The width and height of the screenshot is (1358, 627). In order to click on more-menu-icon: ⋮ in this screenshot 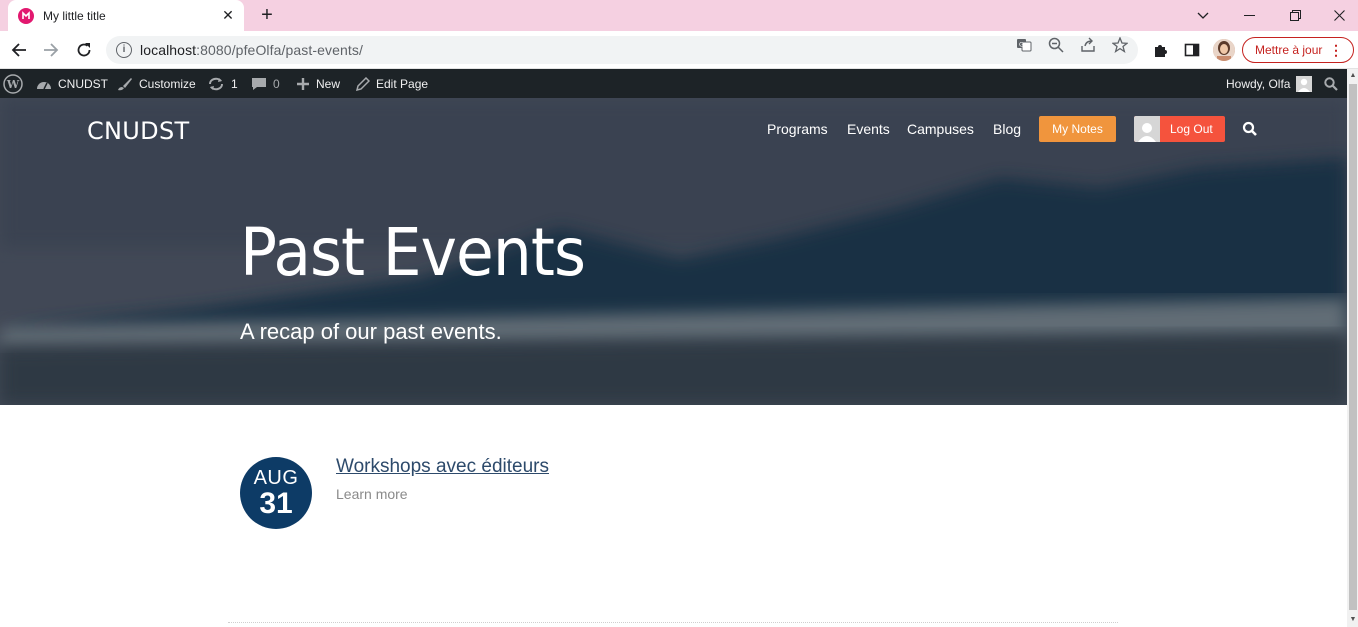, I will do `click(1336, 50)`.